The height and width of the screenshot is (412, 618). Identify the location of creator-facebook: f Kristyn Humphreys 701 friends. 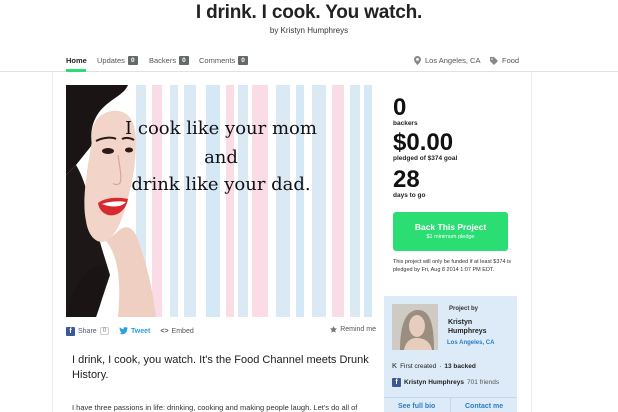
(445, 382).